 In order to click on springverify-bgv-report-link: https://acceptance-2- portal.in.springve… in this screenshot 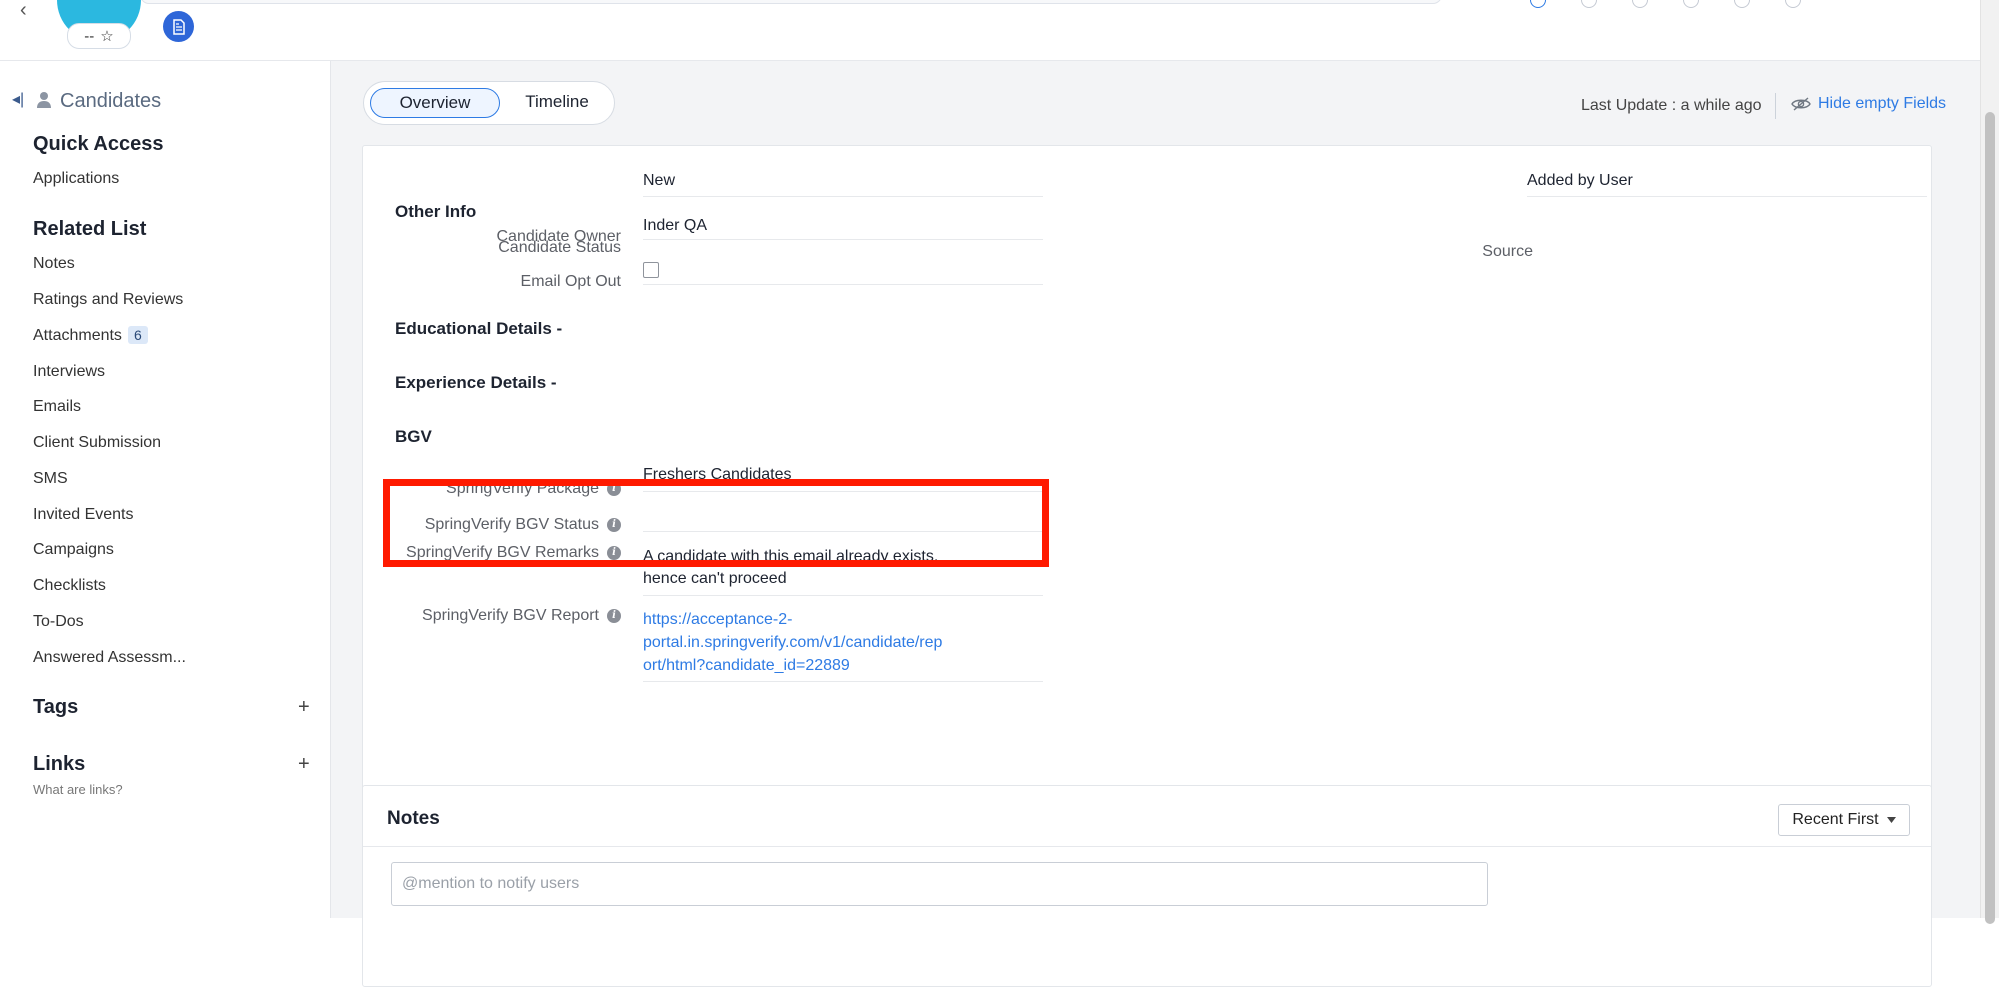, I will do `click(843, 639)`.